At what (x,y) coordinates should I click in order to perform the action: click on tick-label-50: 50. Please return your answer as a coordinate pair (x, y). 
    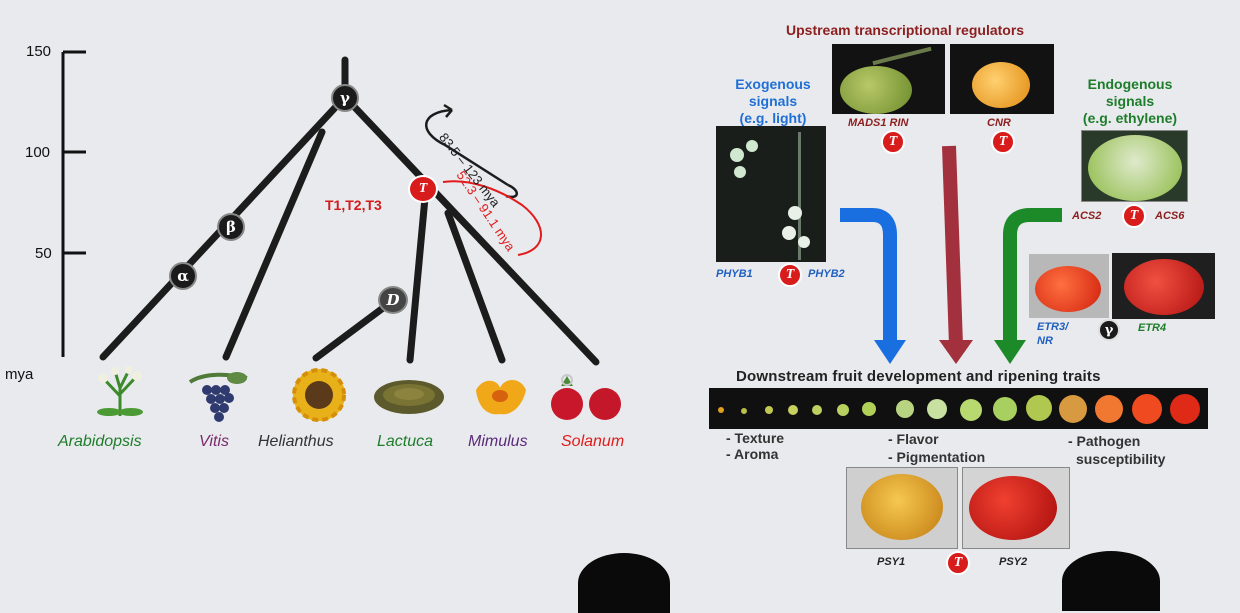
    Looking at the image, I should click on (43, 253).